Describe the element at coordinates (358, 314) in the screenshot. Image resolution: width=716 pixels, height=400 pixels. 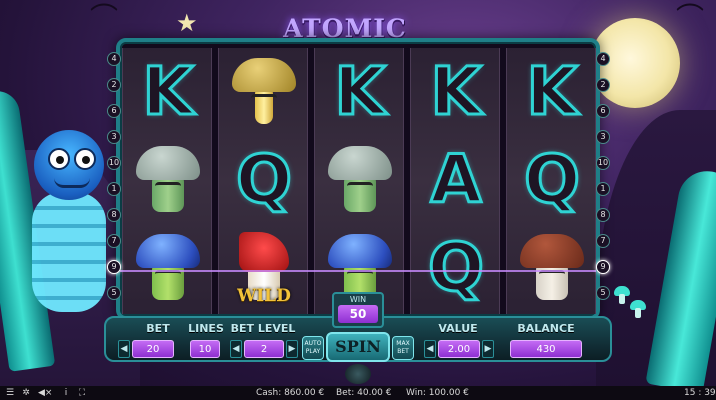
I see `win-value: 50` at that location.